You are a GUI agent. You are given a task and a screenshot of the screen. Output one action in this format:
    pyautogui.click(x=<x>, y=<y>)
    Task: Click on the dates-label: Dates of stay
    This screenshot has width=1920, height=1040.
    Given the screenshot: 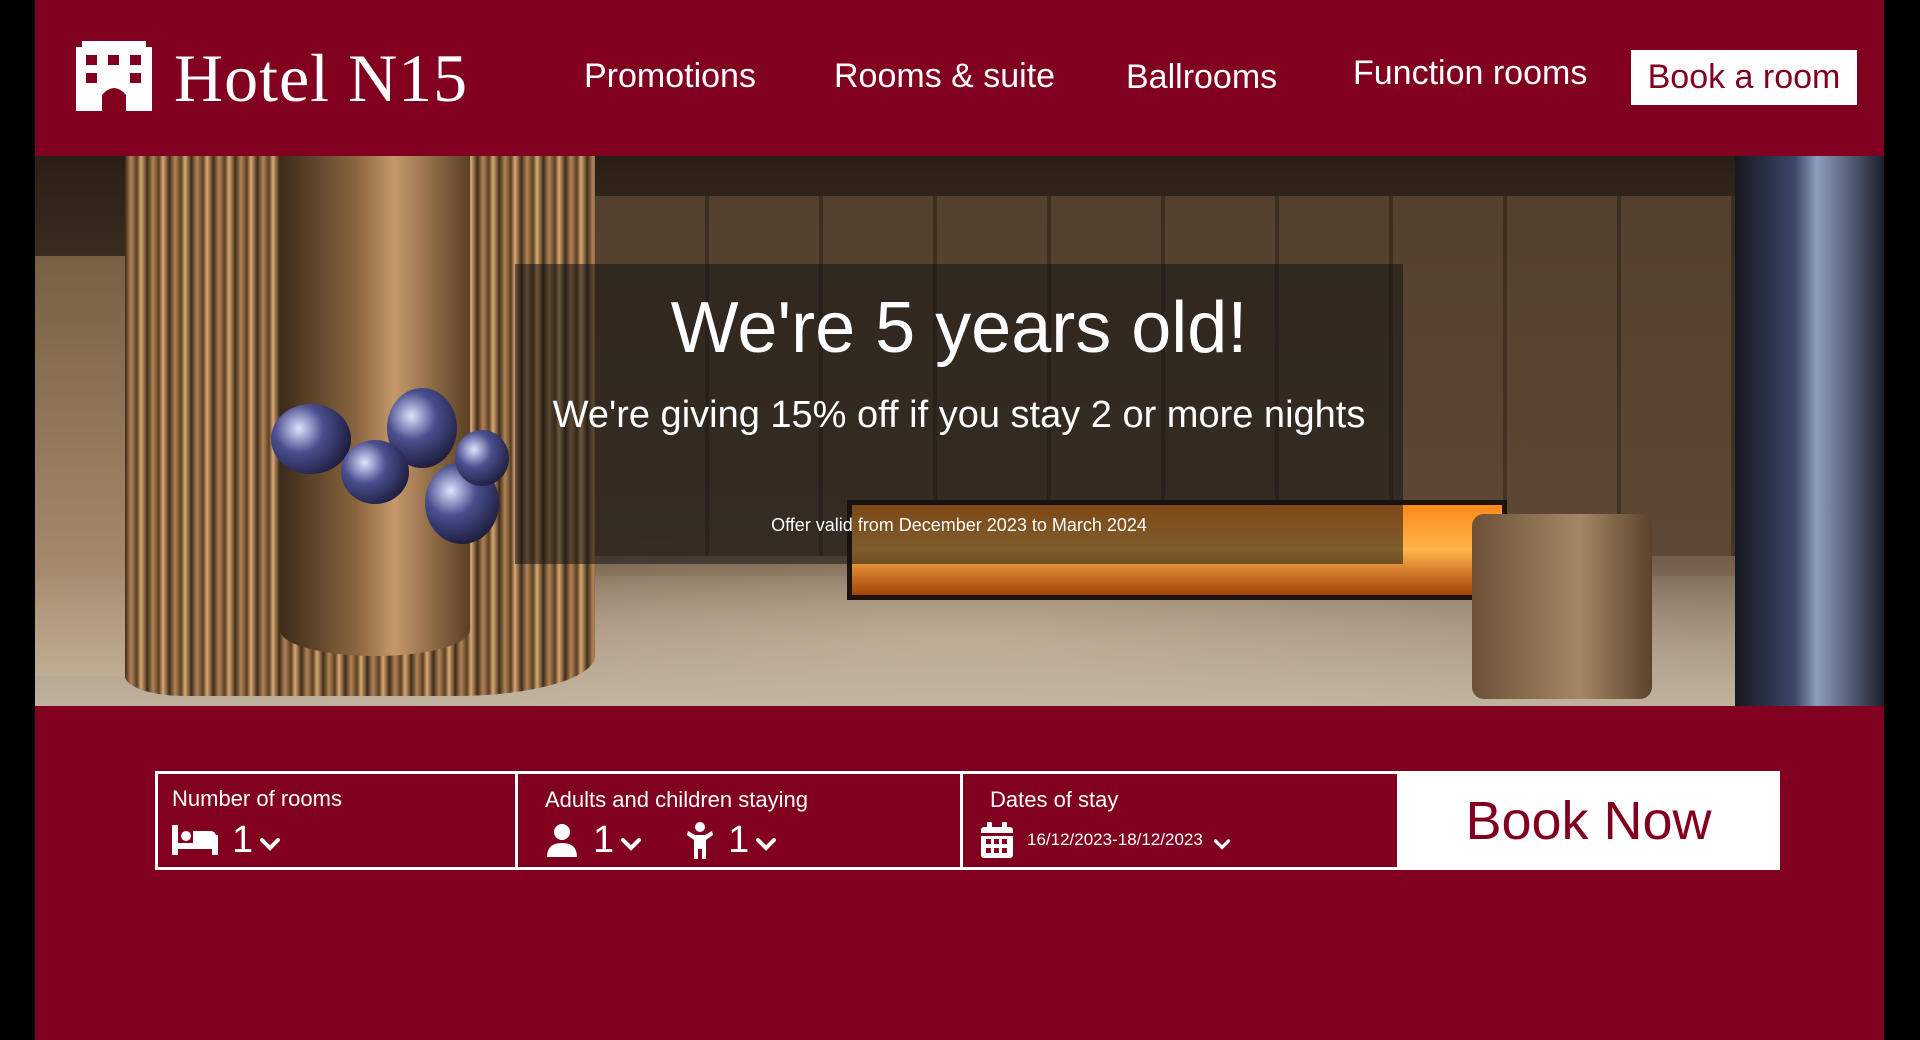 What is the action you would take?
    pyautogui.click(x=1054, y=799)
    